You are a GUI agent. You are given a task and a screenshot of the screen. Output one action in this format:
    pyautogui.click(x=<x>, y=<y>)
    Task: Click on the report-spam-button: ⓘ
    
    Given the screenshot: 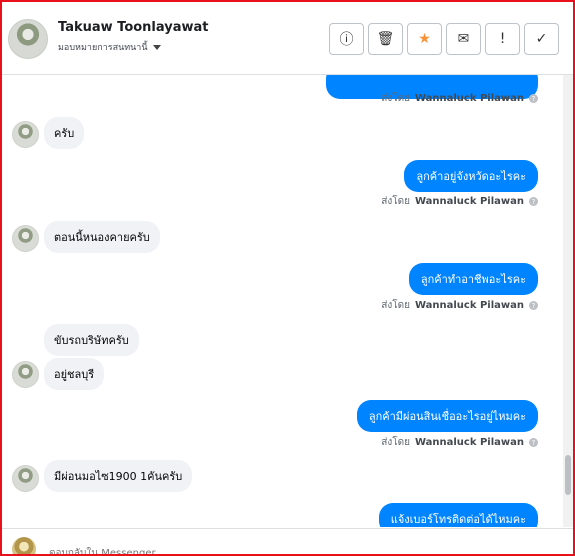 What is the action you would take?
    pyautogui.click(x=346, y=39)
    